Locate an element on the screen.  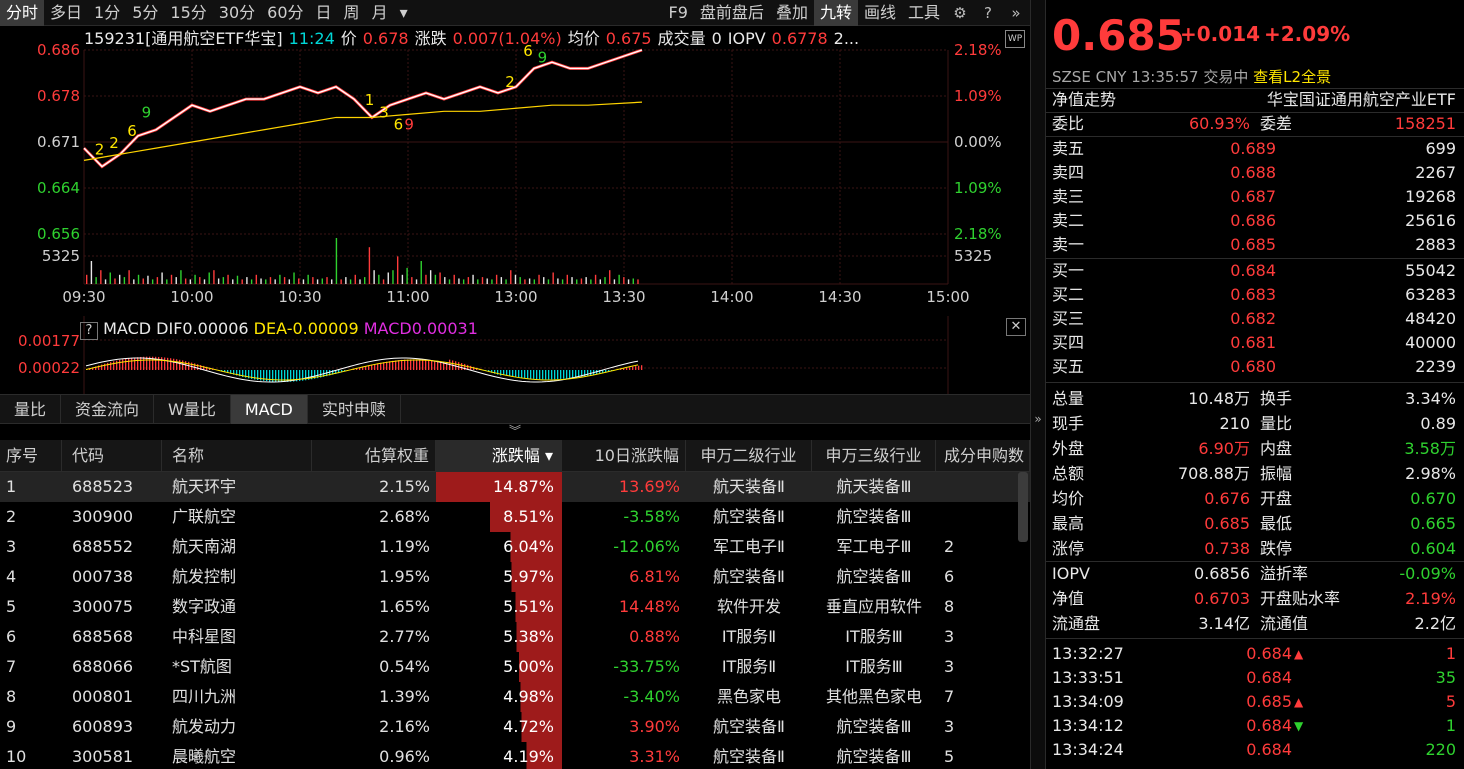
stat-value: 3.58万 is located at coordinates (1430, 448).